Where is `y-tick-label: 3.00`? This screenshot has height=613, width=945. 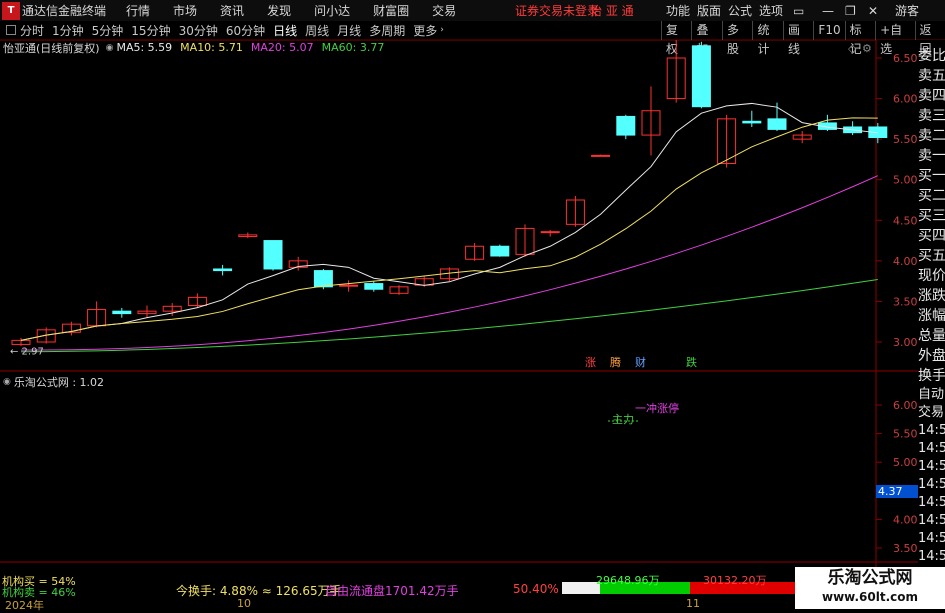
y-tick-label: 3.00 is located at coordinates (905, 342).